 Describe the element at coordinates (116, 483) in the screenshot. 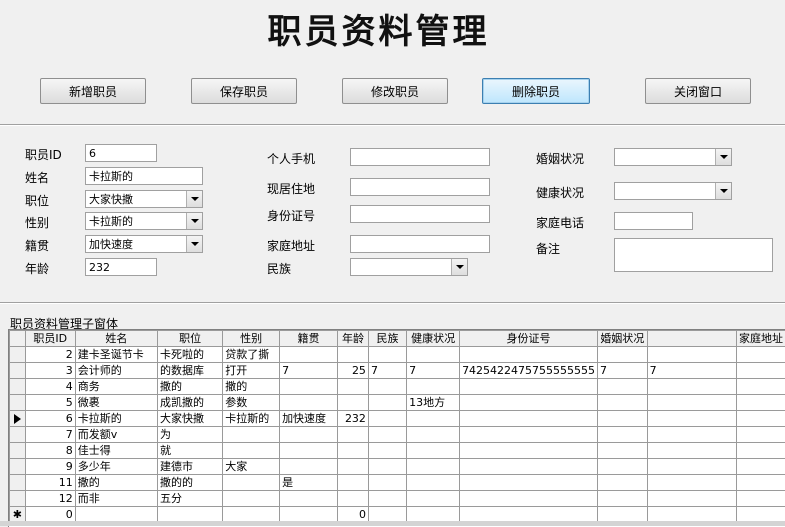

I see `grid-cell-name: 撒的` at that location.